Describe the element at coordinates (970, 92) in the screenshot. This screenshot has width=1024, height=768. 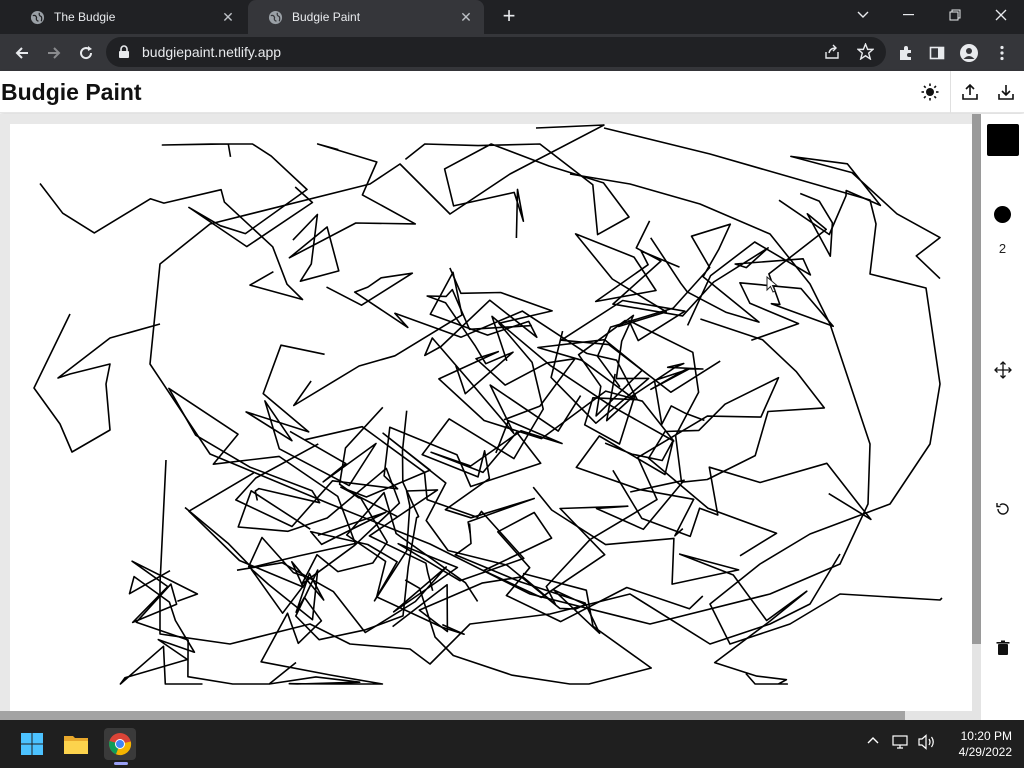
I see `upload-icon` at that location.